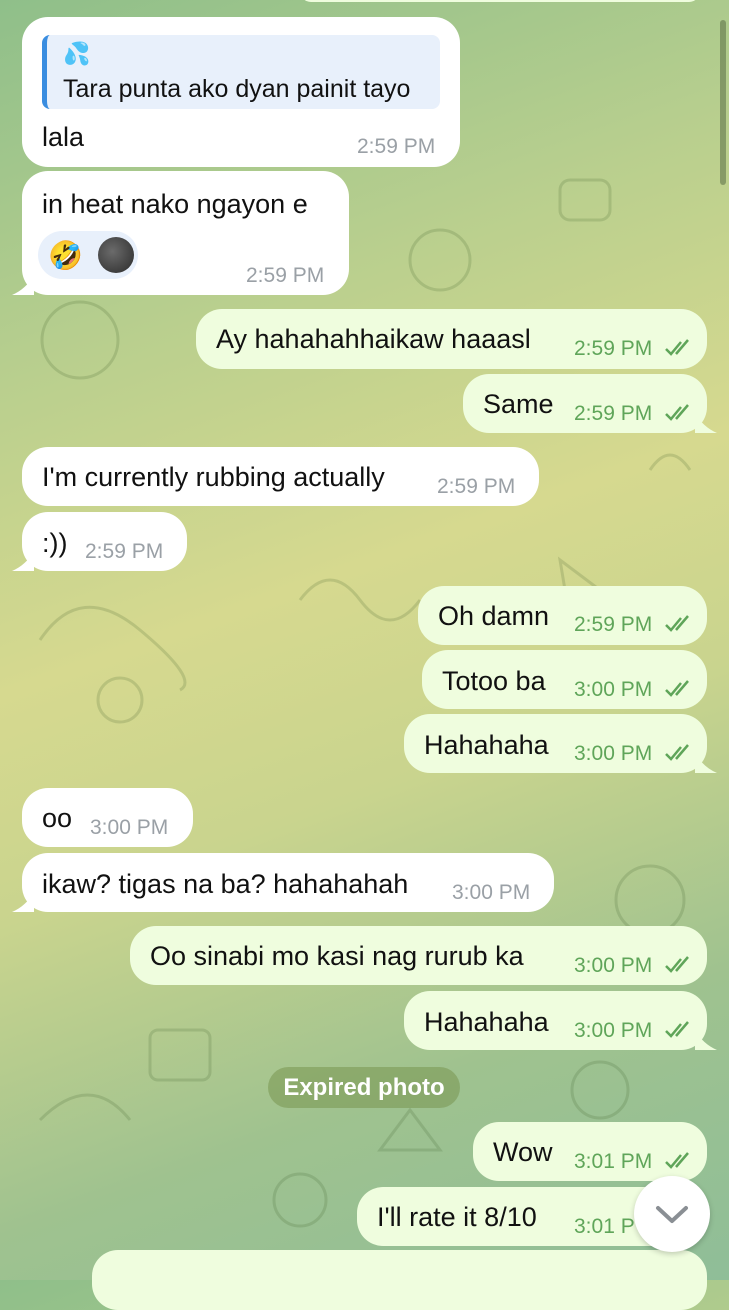 The height and width of the screenshot is (1310, 729). I want to click on message-bubble-incoming: in heat nako ngayon e 🤣 2:59 PM, so click(180, 233).